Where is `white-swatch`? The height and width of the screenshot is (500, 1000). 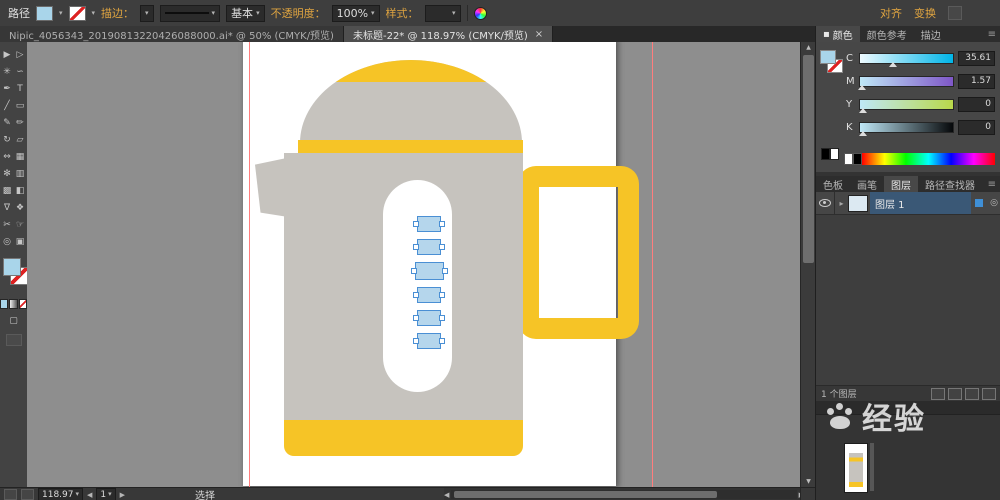 white-swatch is located at coordinates (848, 159).